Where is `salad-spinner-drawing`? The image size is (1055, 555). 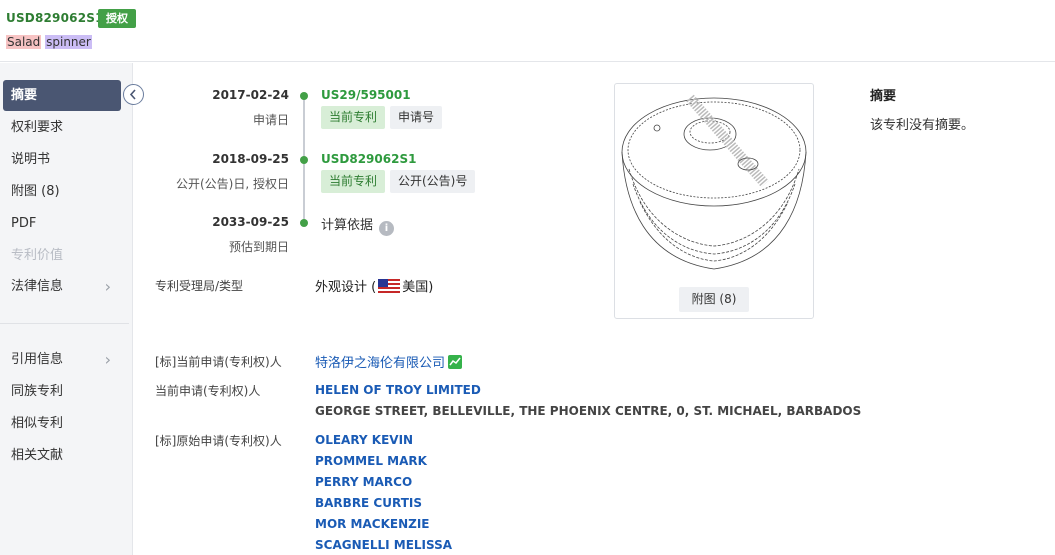
salad-spinner-drawing is located at coordinates (714, 182).